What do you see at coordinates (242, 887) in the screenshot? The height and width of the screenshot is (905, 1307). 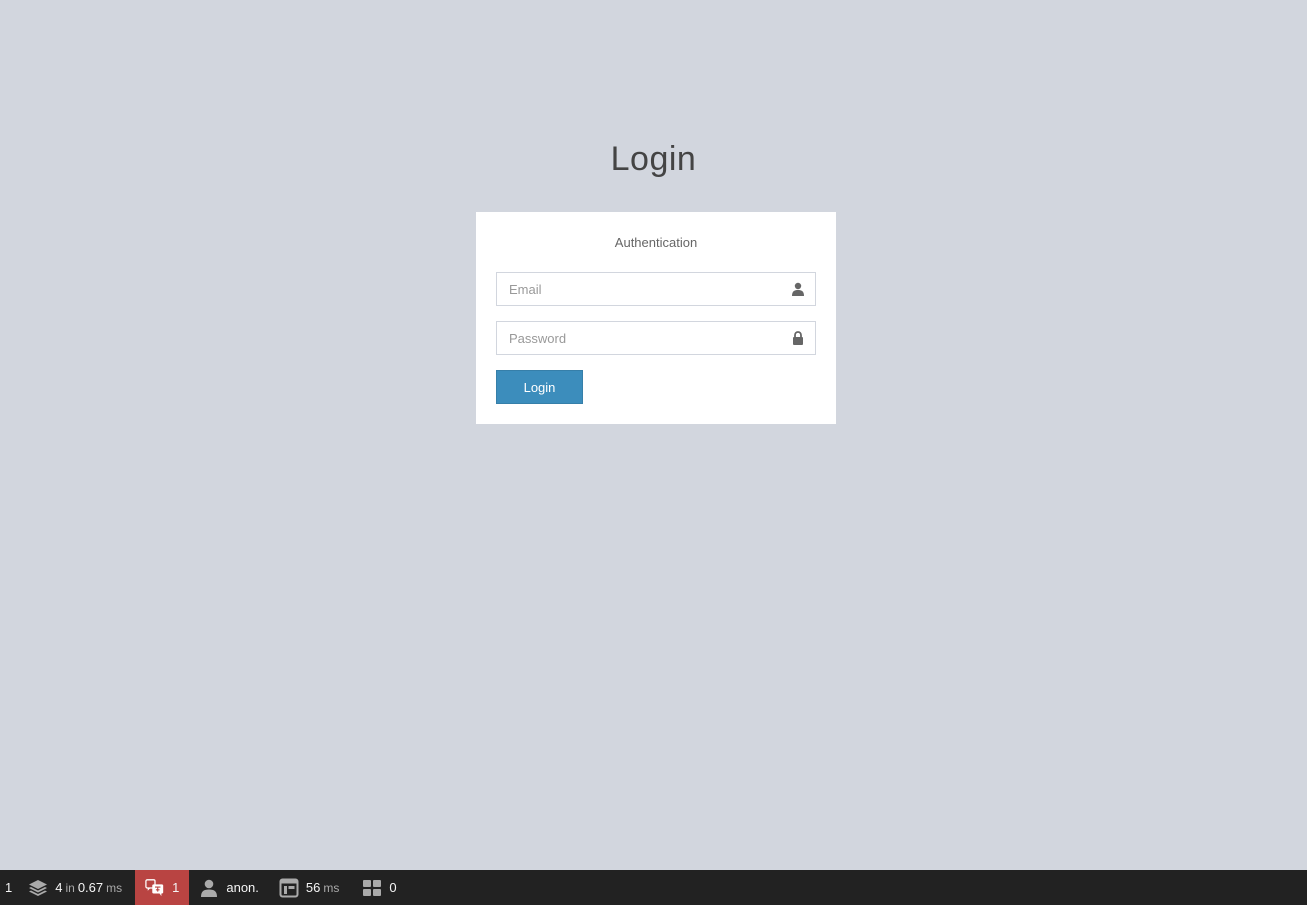 I see `user-name: anon.` at bounding box center [242, 887].